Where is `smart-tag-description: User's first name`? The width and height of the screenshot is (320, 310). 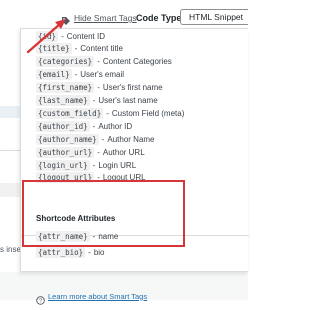 smart-tag-description: User's first name is located at coordinates (132, 88).